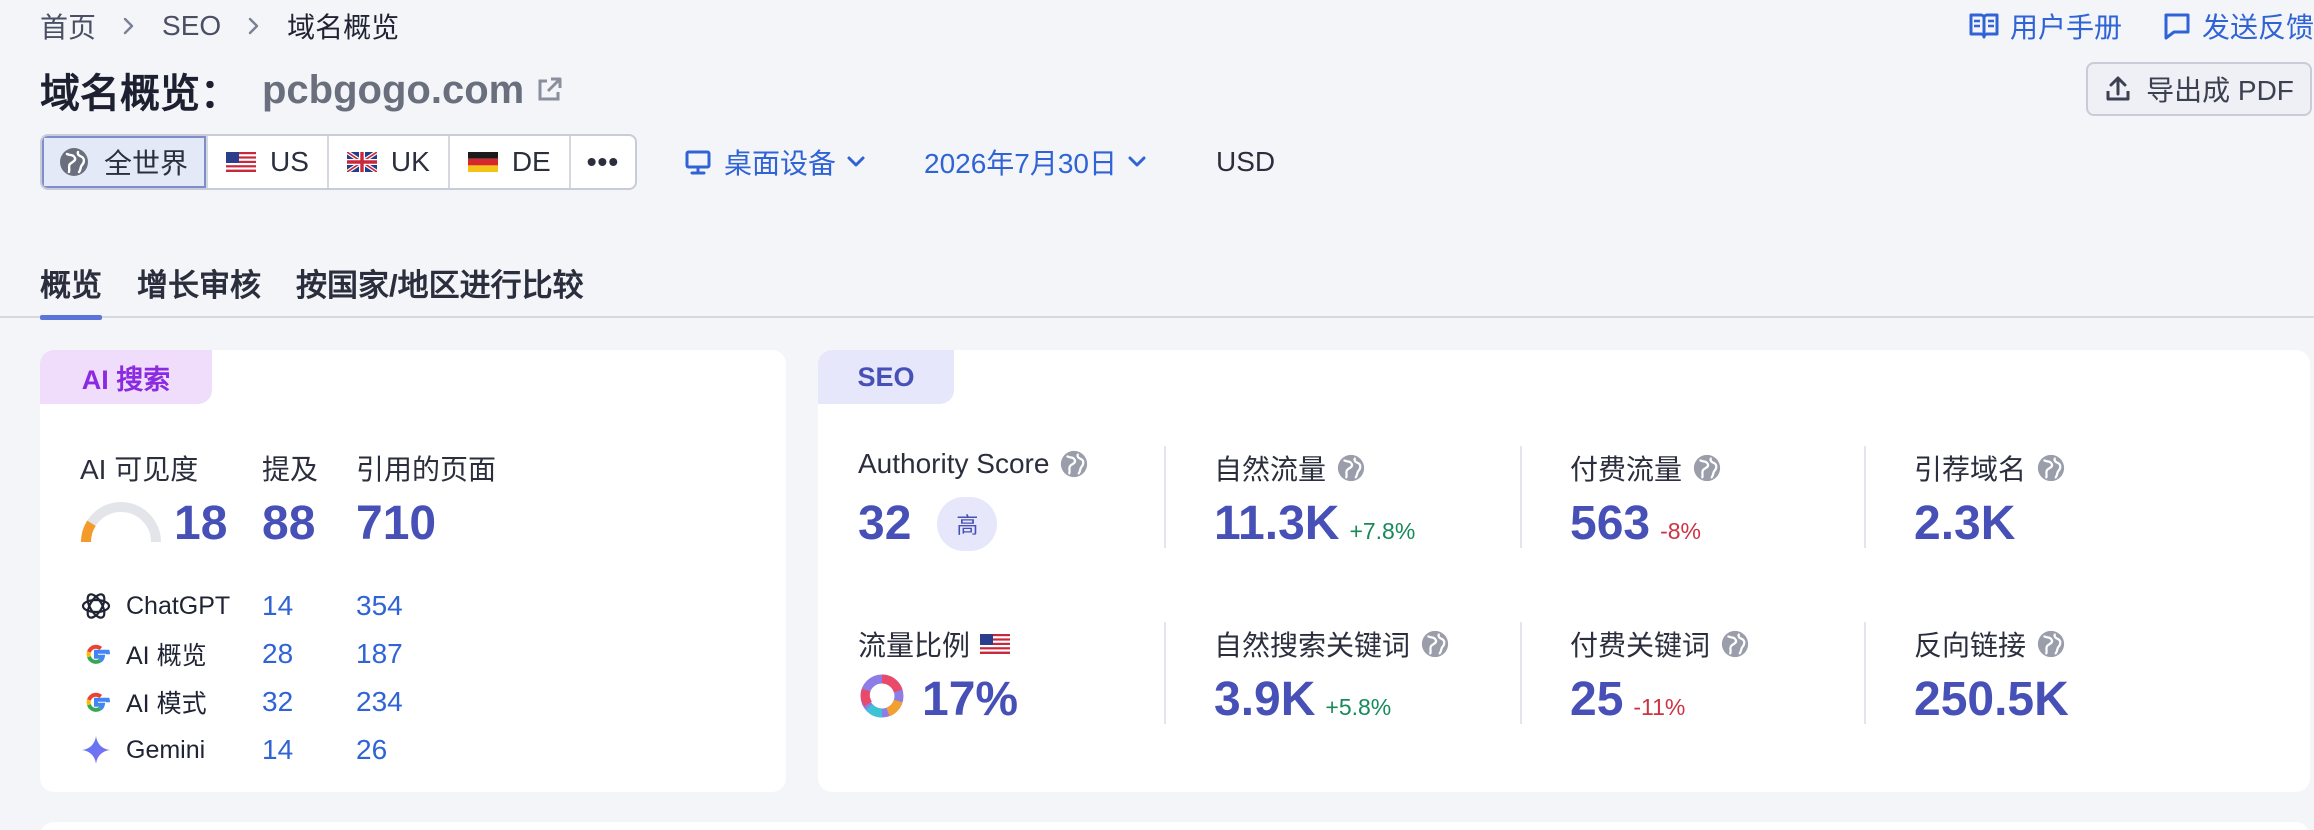  What do you see at coordinates (178, 605) in the screenshot?
I see `ai-row-name: ChatGPT` at bounding box center [178, 605].